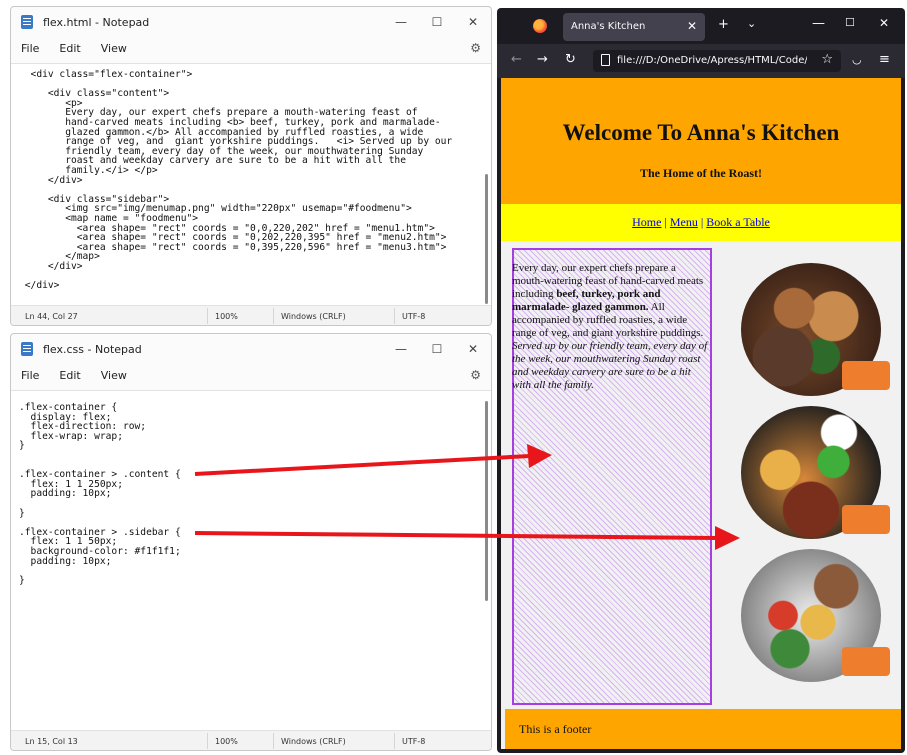 The height and width of the screenshot is (755, 907). Describe the element at coordinates (51, 741) in the screenshot. I see `cursor-position: Ln 15, Col 13` at that location.